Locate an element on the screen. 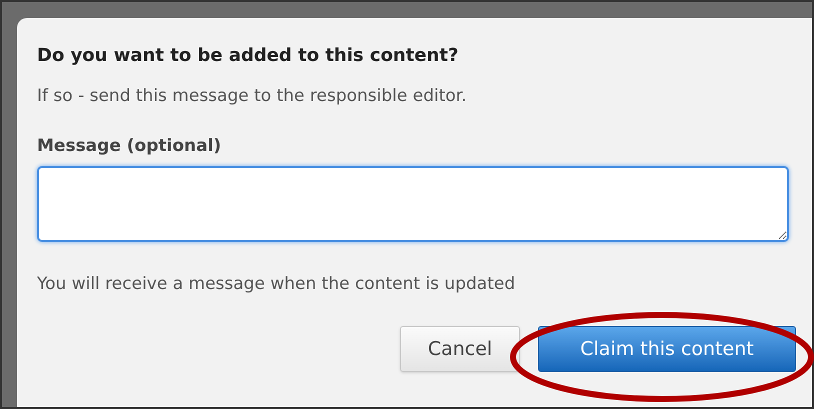 This screenshot has height=409, width=814. claim-button: Claim this content is located at coordinates (667, 349).